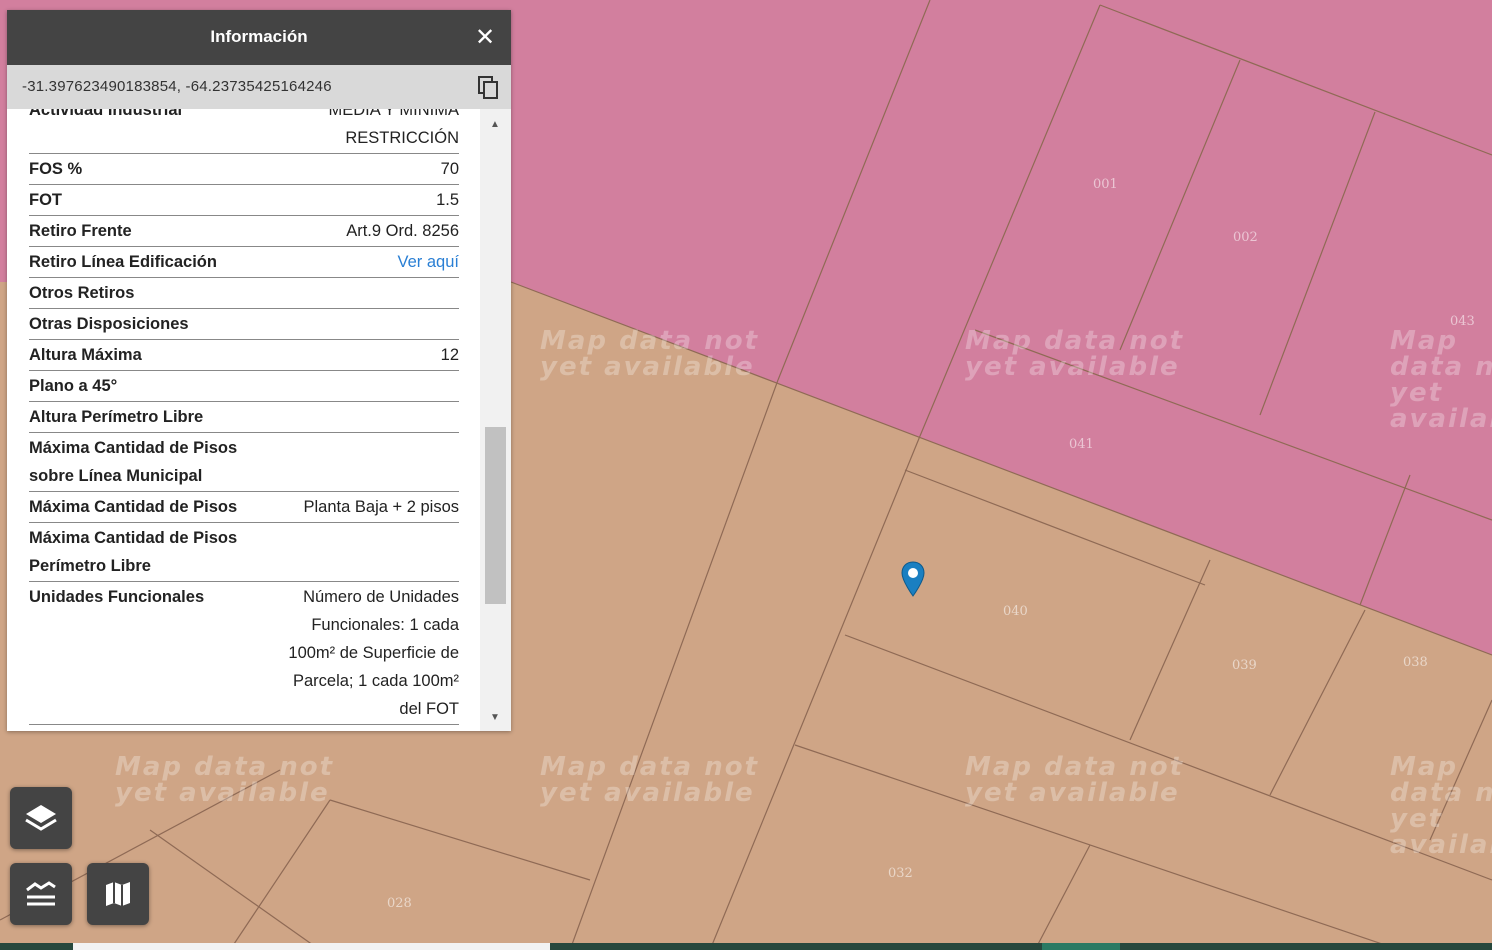 The image size is (1492, 950). What do you see at coordinates (913, 580) in the screenshot?
I see `location-pin-icon` at bounding box center [913, 580].